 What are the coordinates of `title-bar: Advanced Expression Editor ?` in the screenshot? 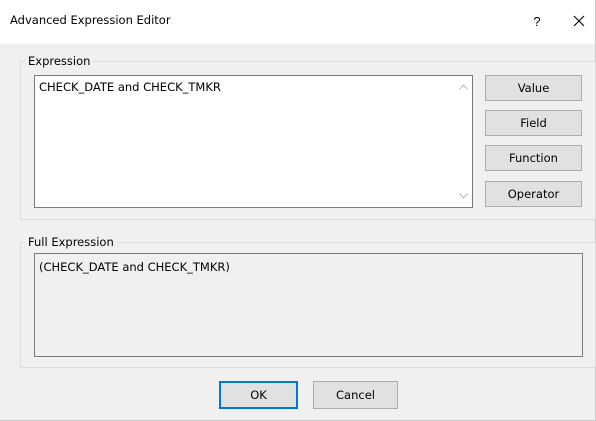 It's located at (297, 22).